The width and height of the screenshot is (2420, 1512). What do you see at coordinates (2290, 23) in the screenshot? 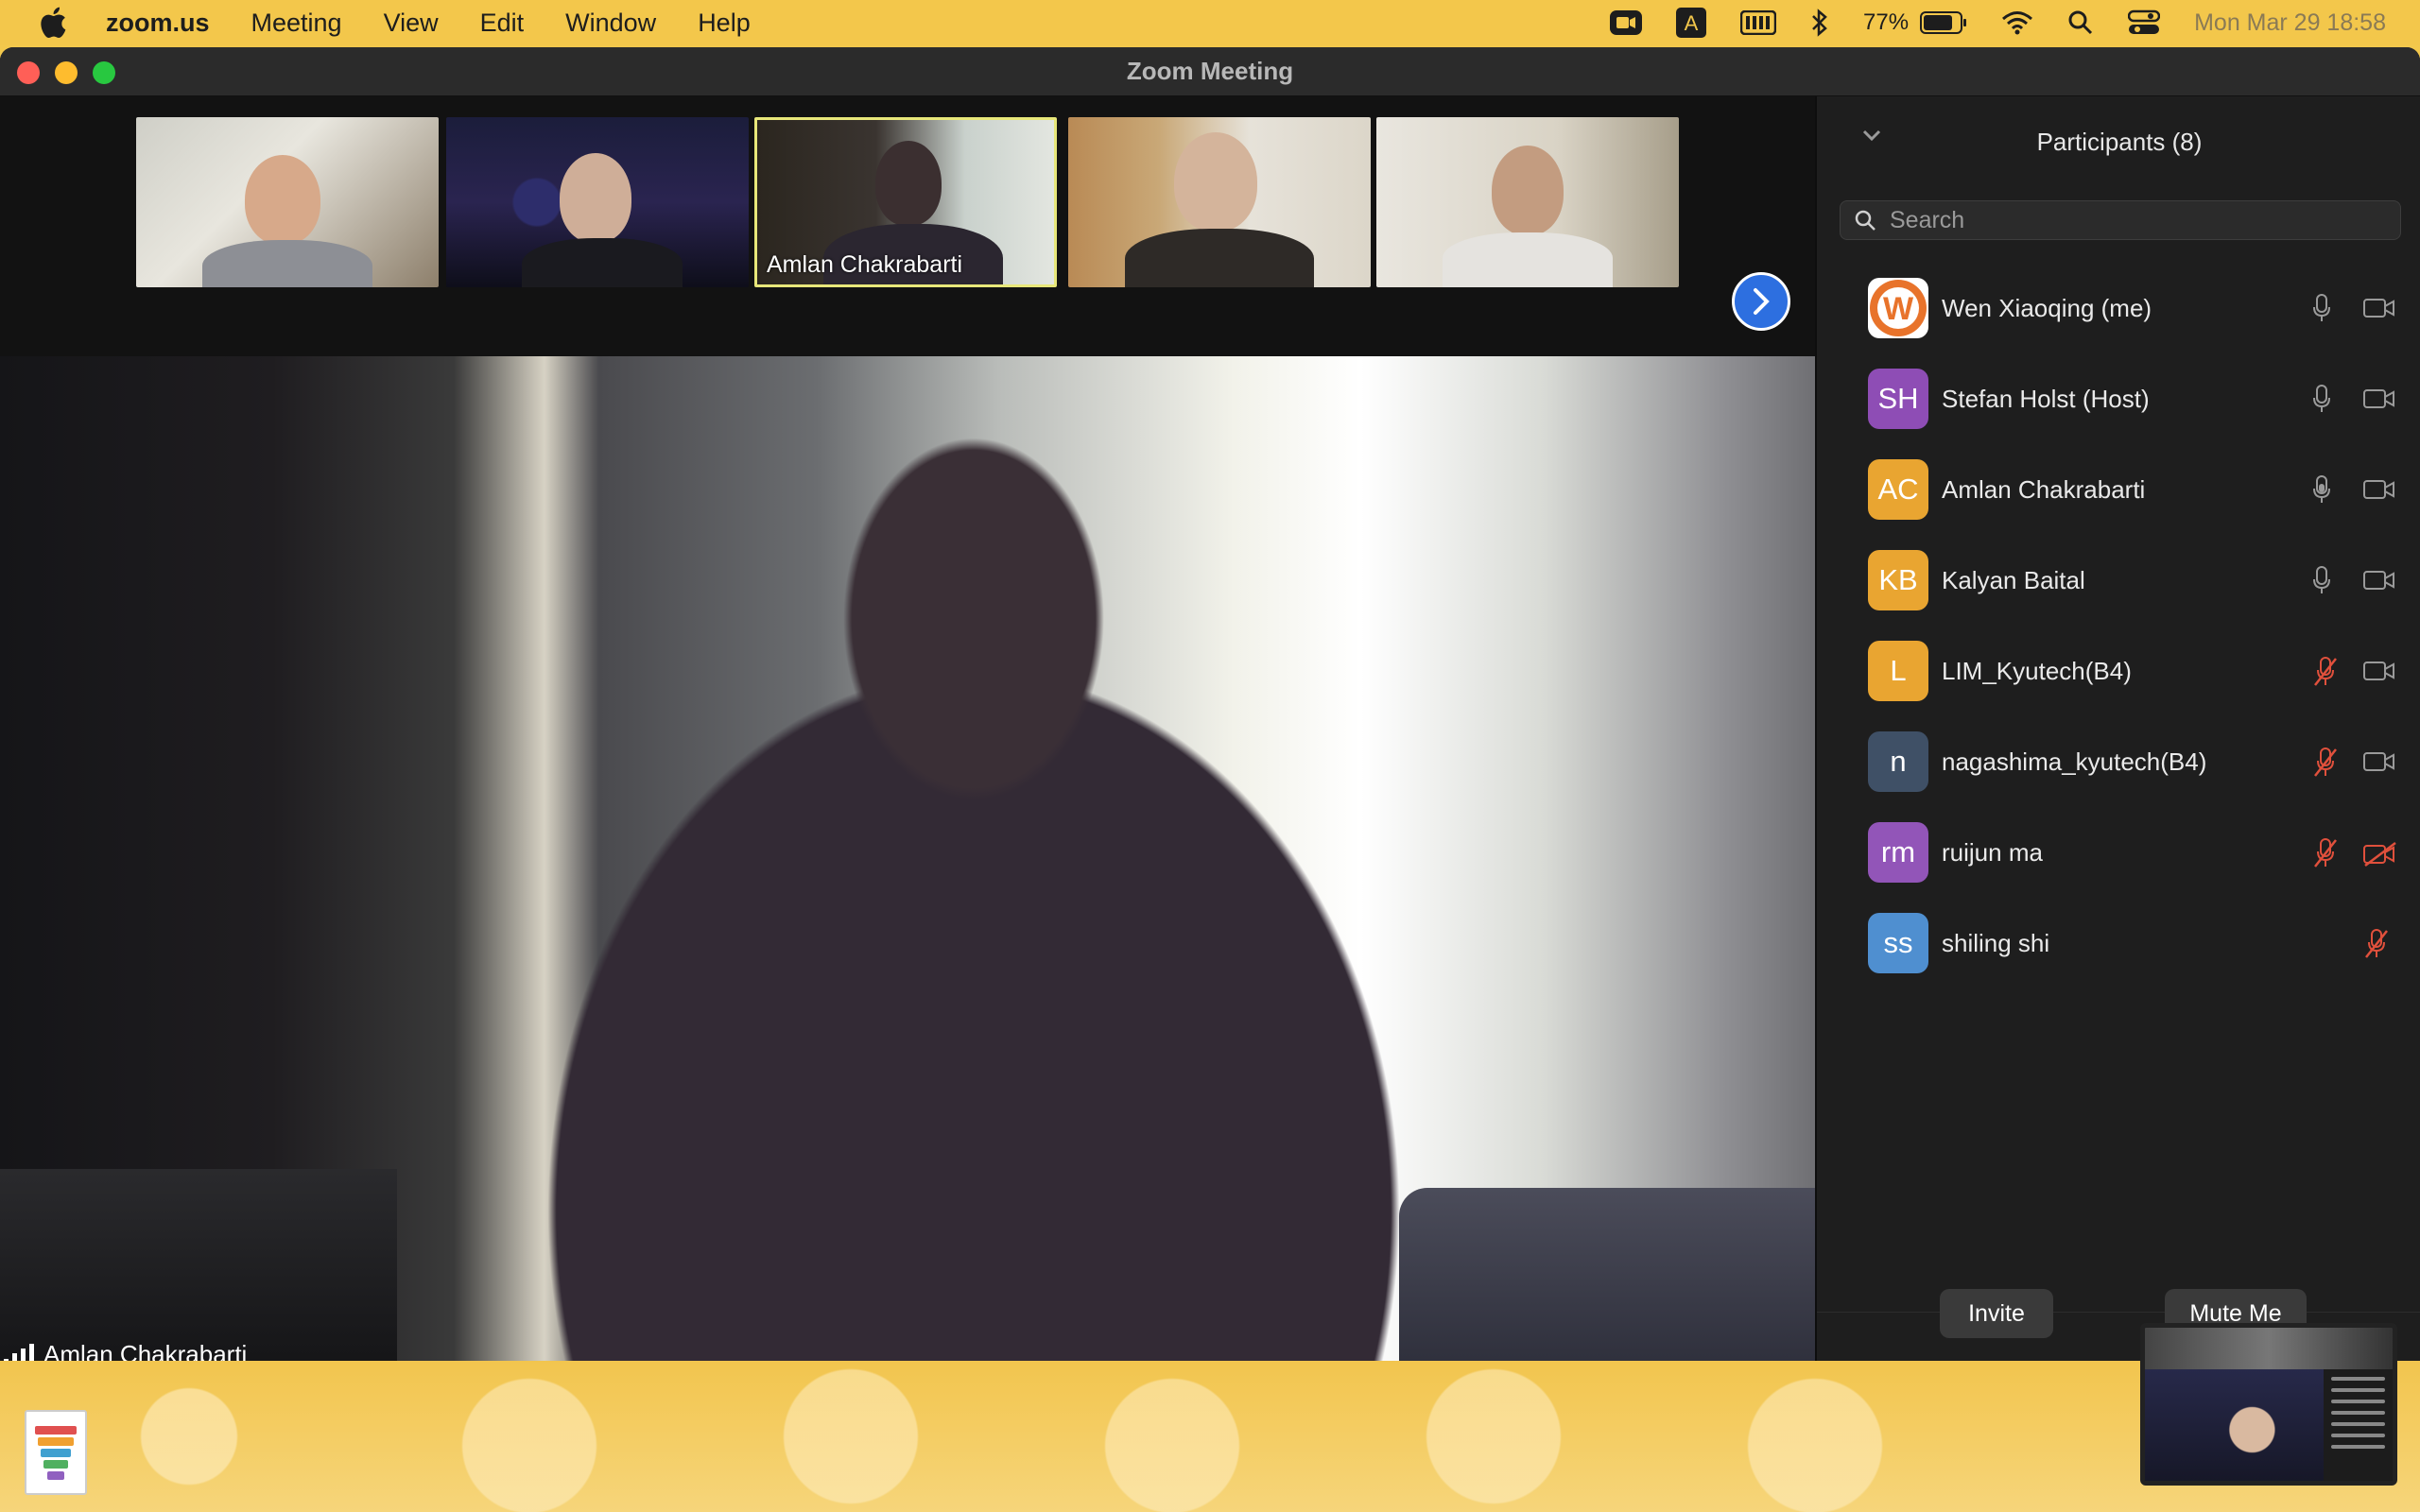
I see `menu-clock: Mon Mar 29 18:58` at bounding box center [2290, 23].